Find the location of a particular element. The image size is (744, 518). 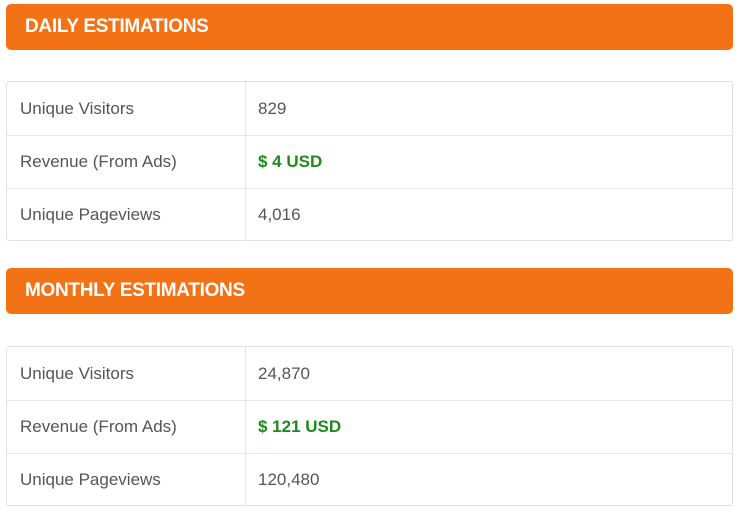

monthly-revenue-label: Revenue (From Ads) is located at coordinates (126, 427).